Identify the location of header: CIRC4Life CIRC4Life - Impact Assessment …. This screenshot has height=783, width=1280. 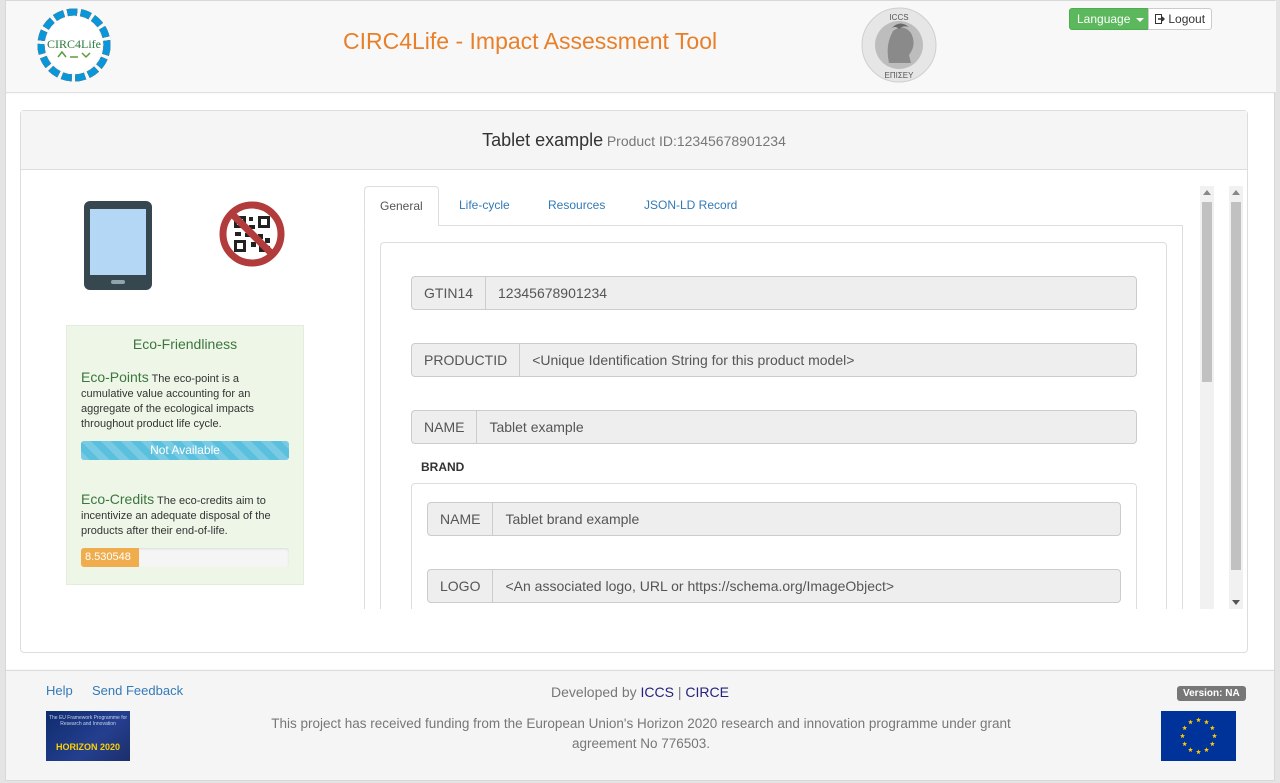
(641, 47).